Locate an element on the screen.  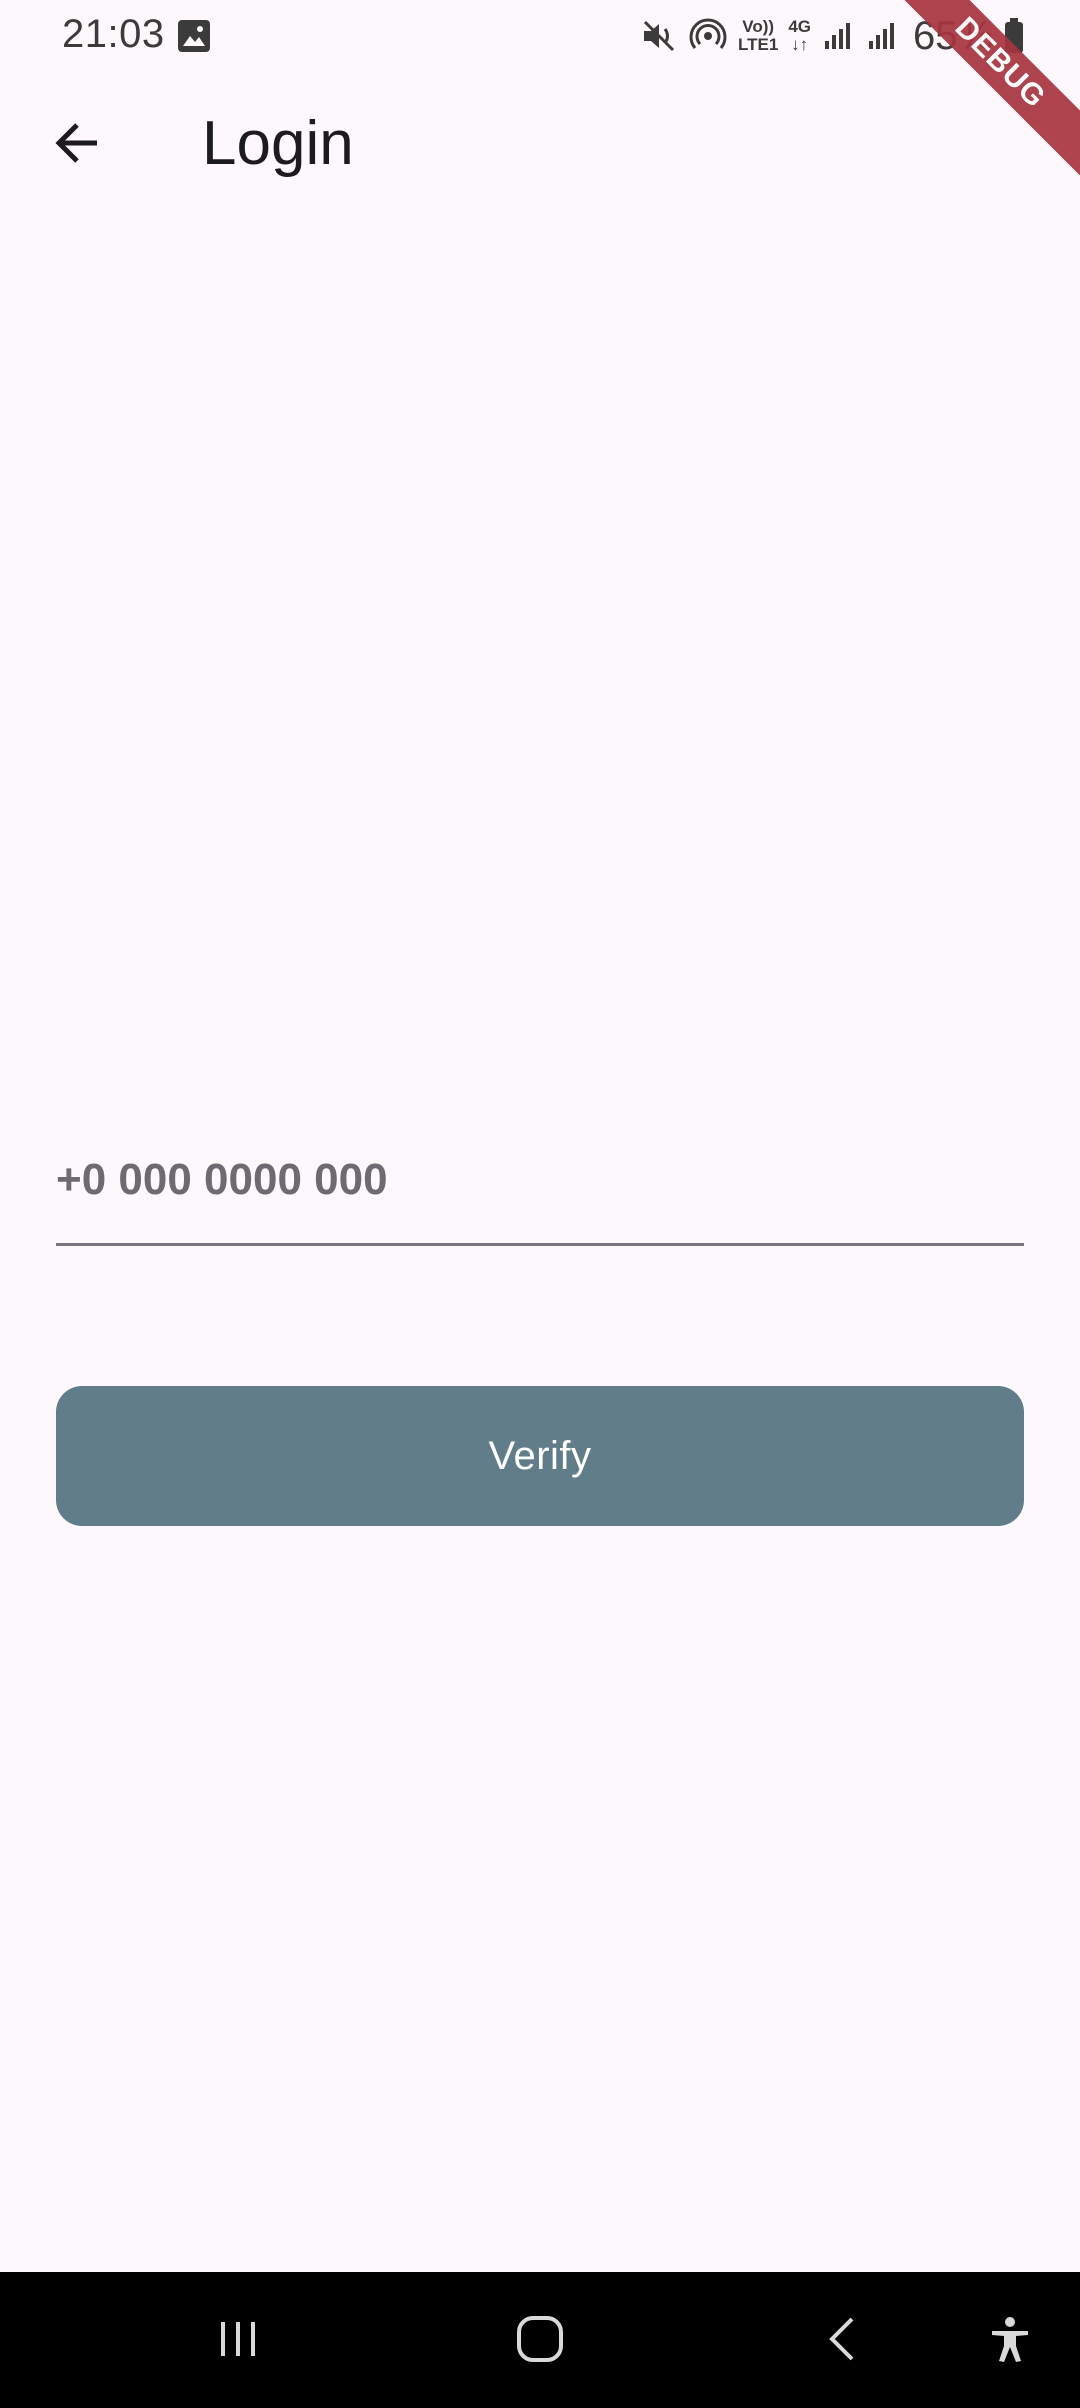
network-label: 4G is located at coordinates (799, 26).